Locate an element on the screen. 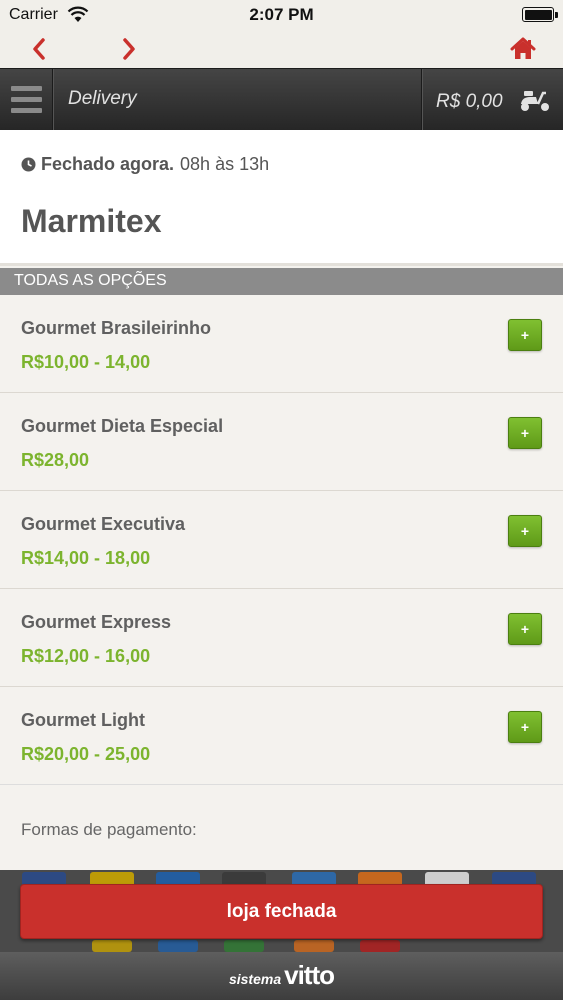 The height and width of the screenshot is (1000, 563). product-name: Gourmet Light is located at coordinates (83, 720).